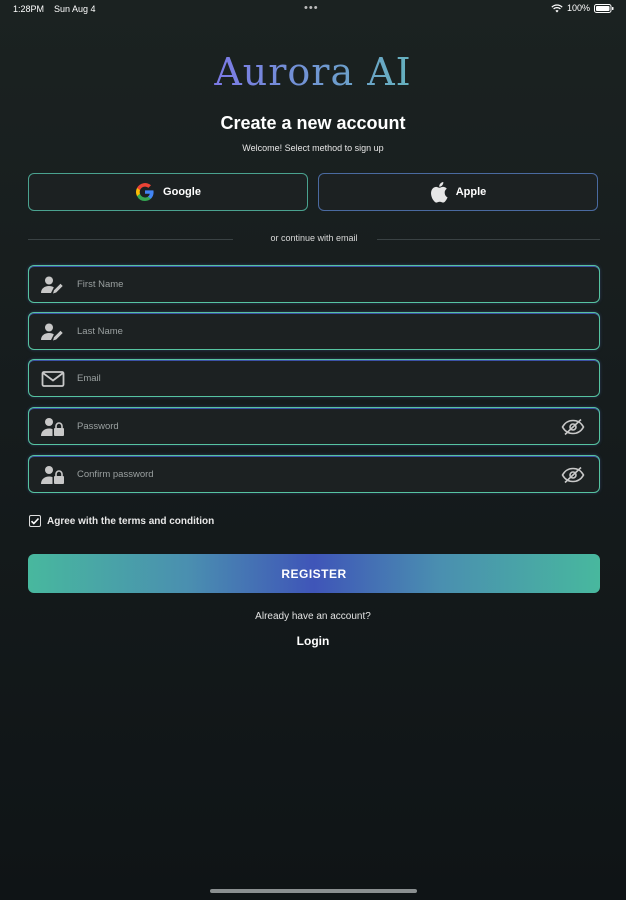 The image size is (626, 900). I want to click on terms-row: Agree with the terms and condition, so click(121, 521).